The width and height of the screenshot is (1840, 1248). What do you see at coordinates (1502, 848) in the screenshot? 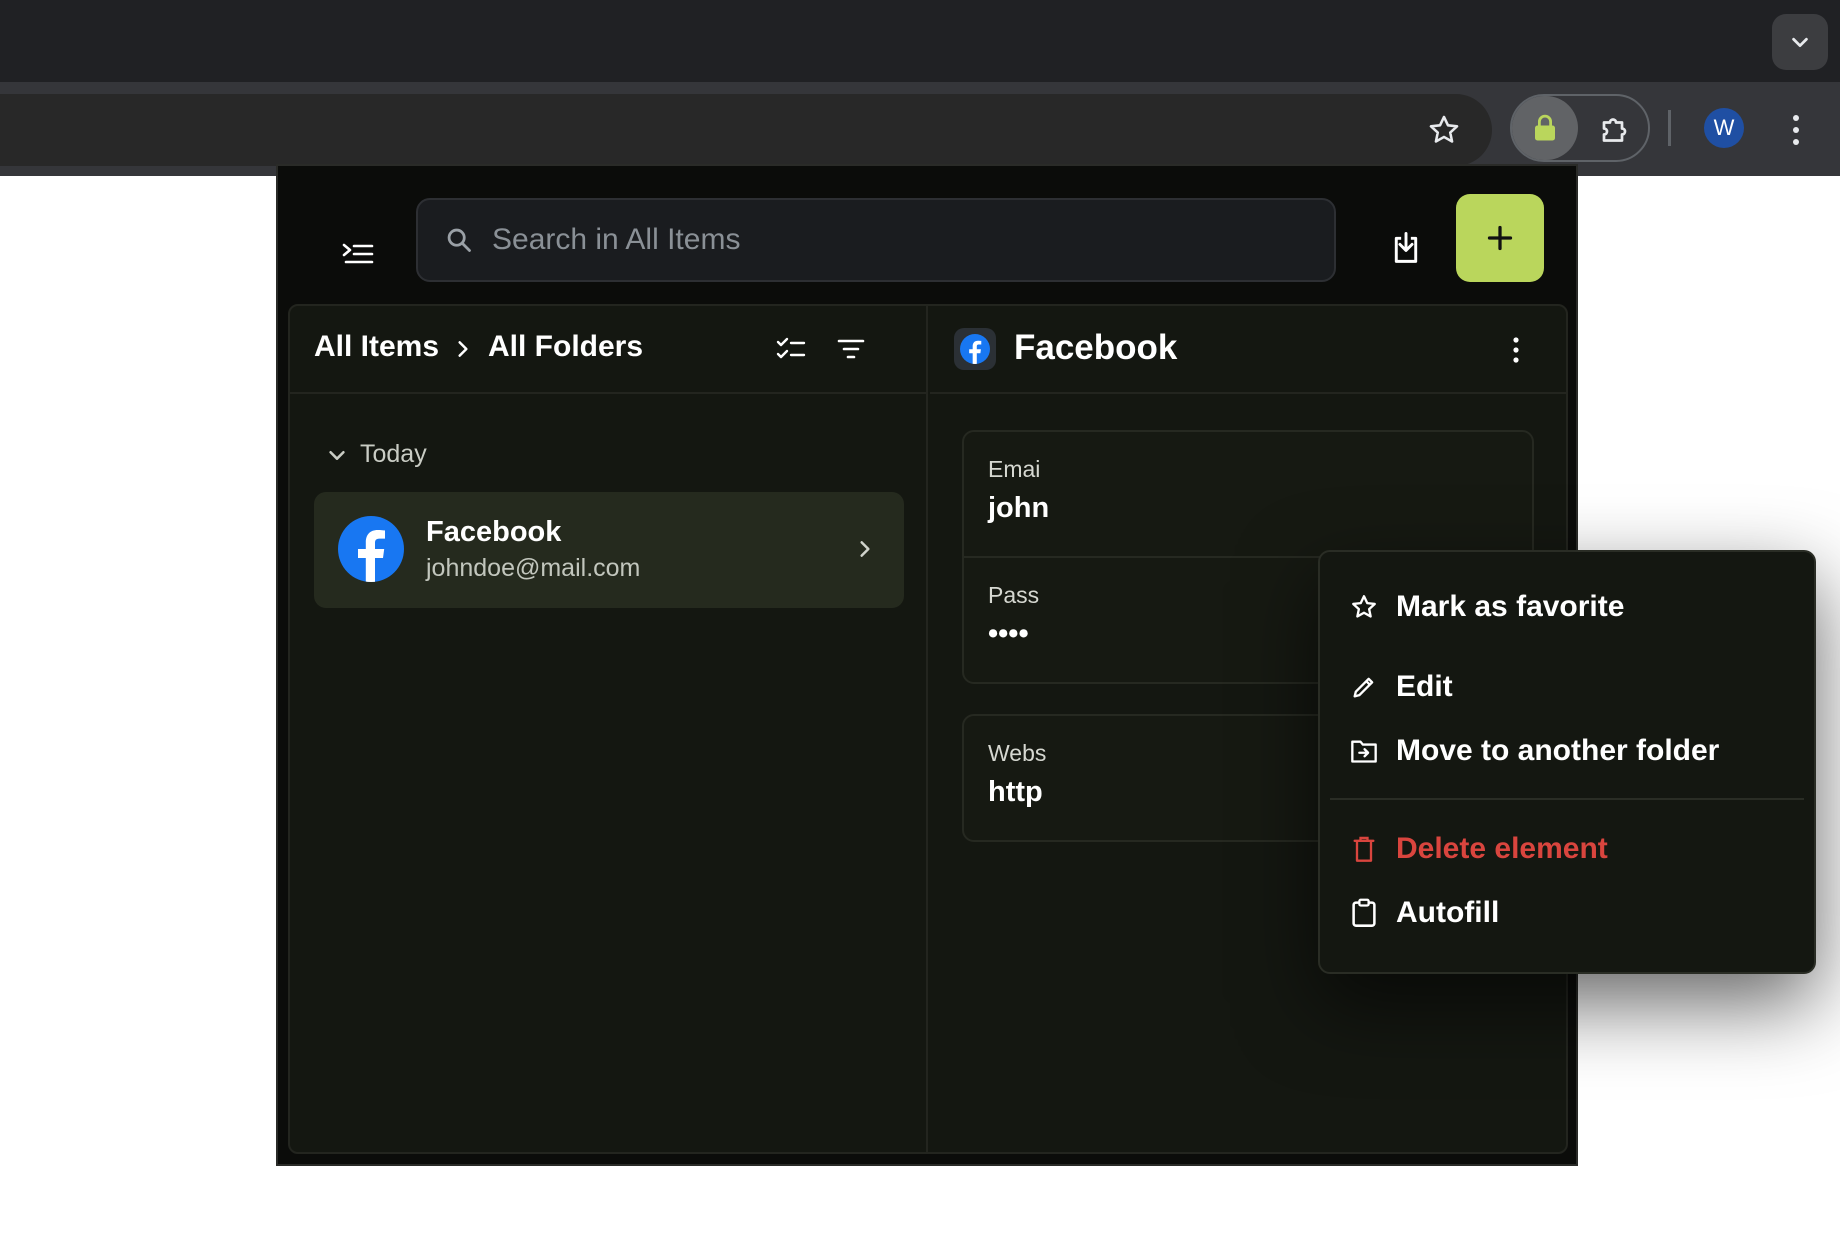
I see `menu-item-label: Delete element` at bounding box center [1502, 848].